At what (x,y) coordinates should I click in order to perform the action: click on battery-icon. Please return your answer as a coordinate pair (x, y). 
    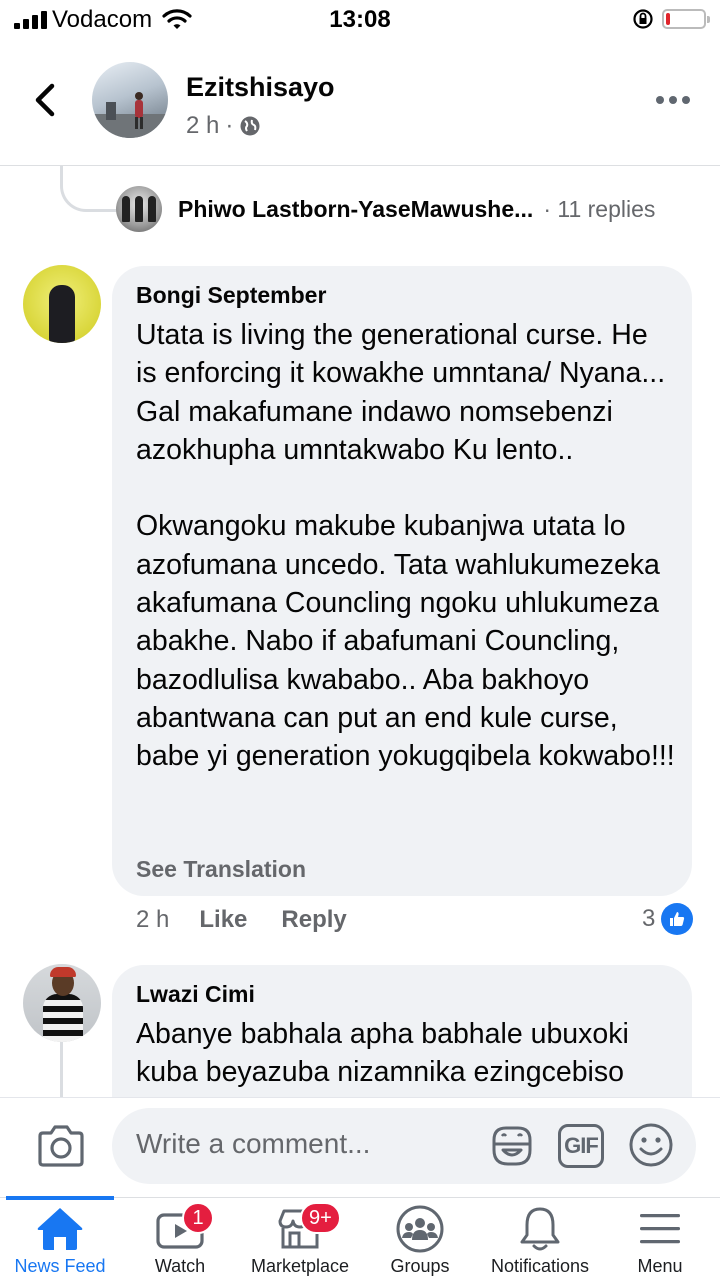
    Looking at the image, I should click on (686, 19).